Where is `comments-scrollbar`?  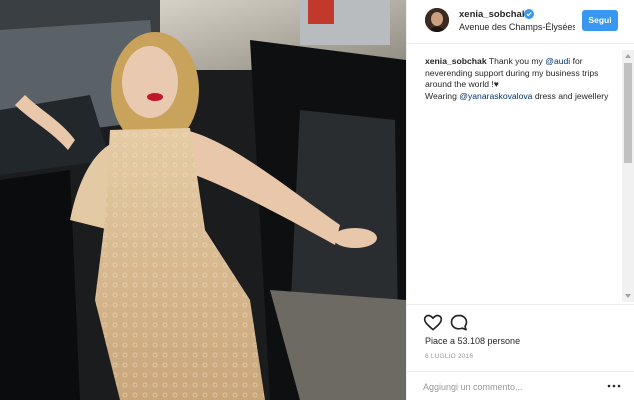
comments-scrollbar is located at coordinates (628, 176).